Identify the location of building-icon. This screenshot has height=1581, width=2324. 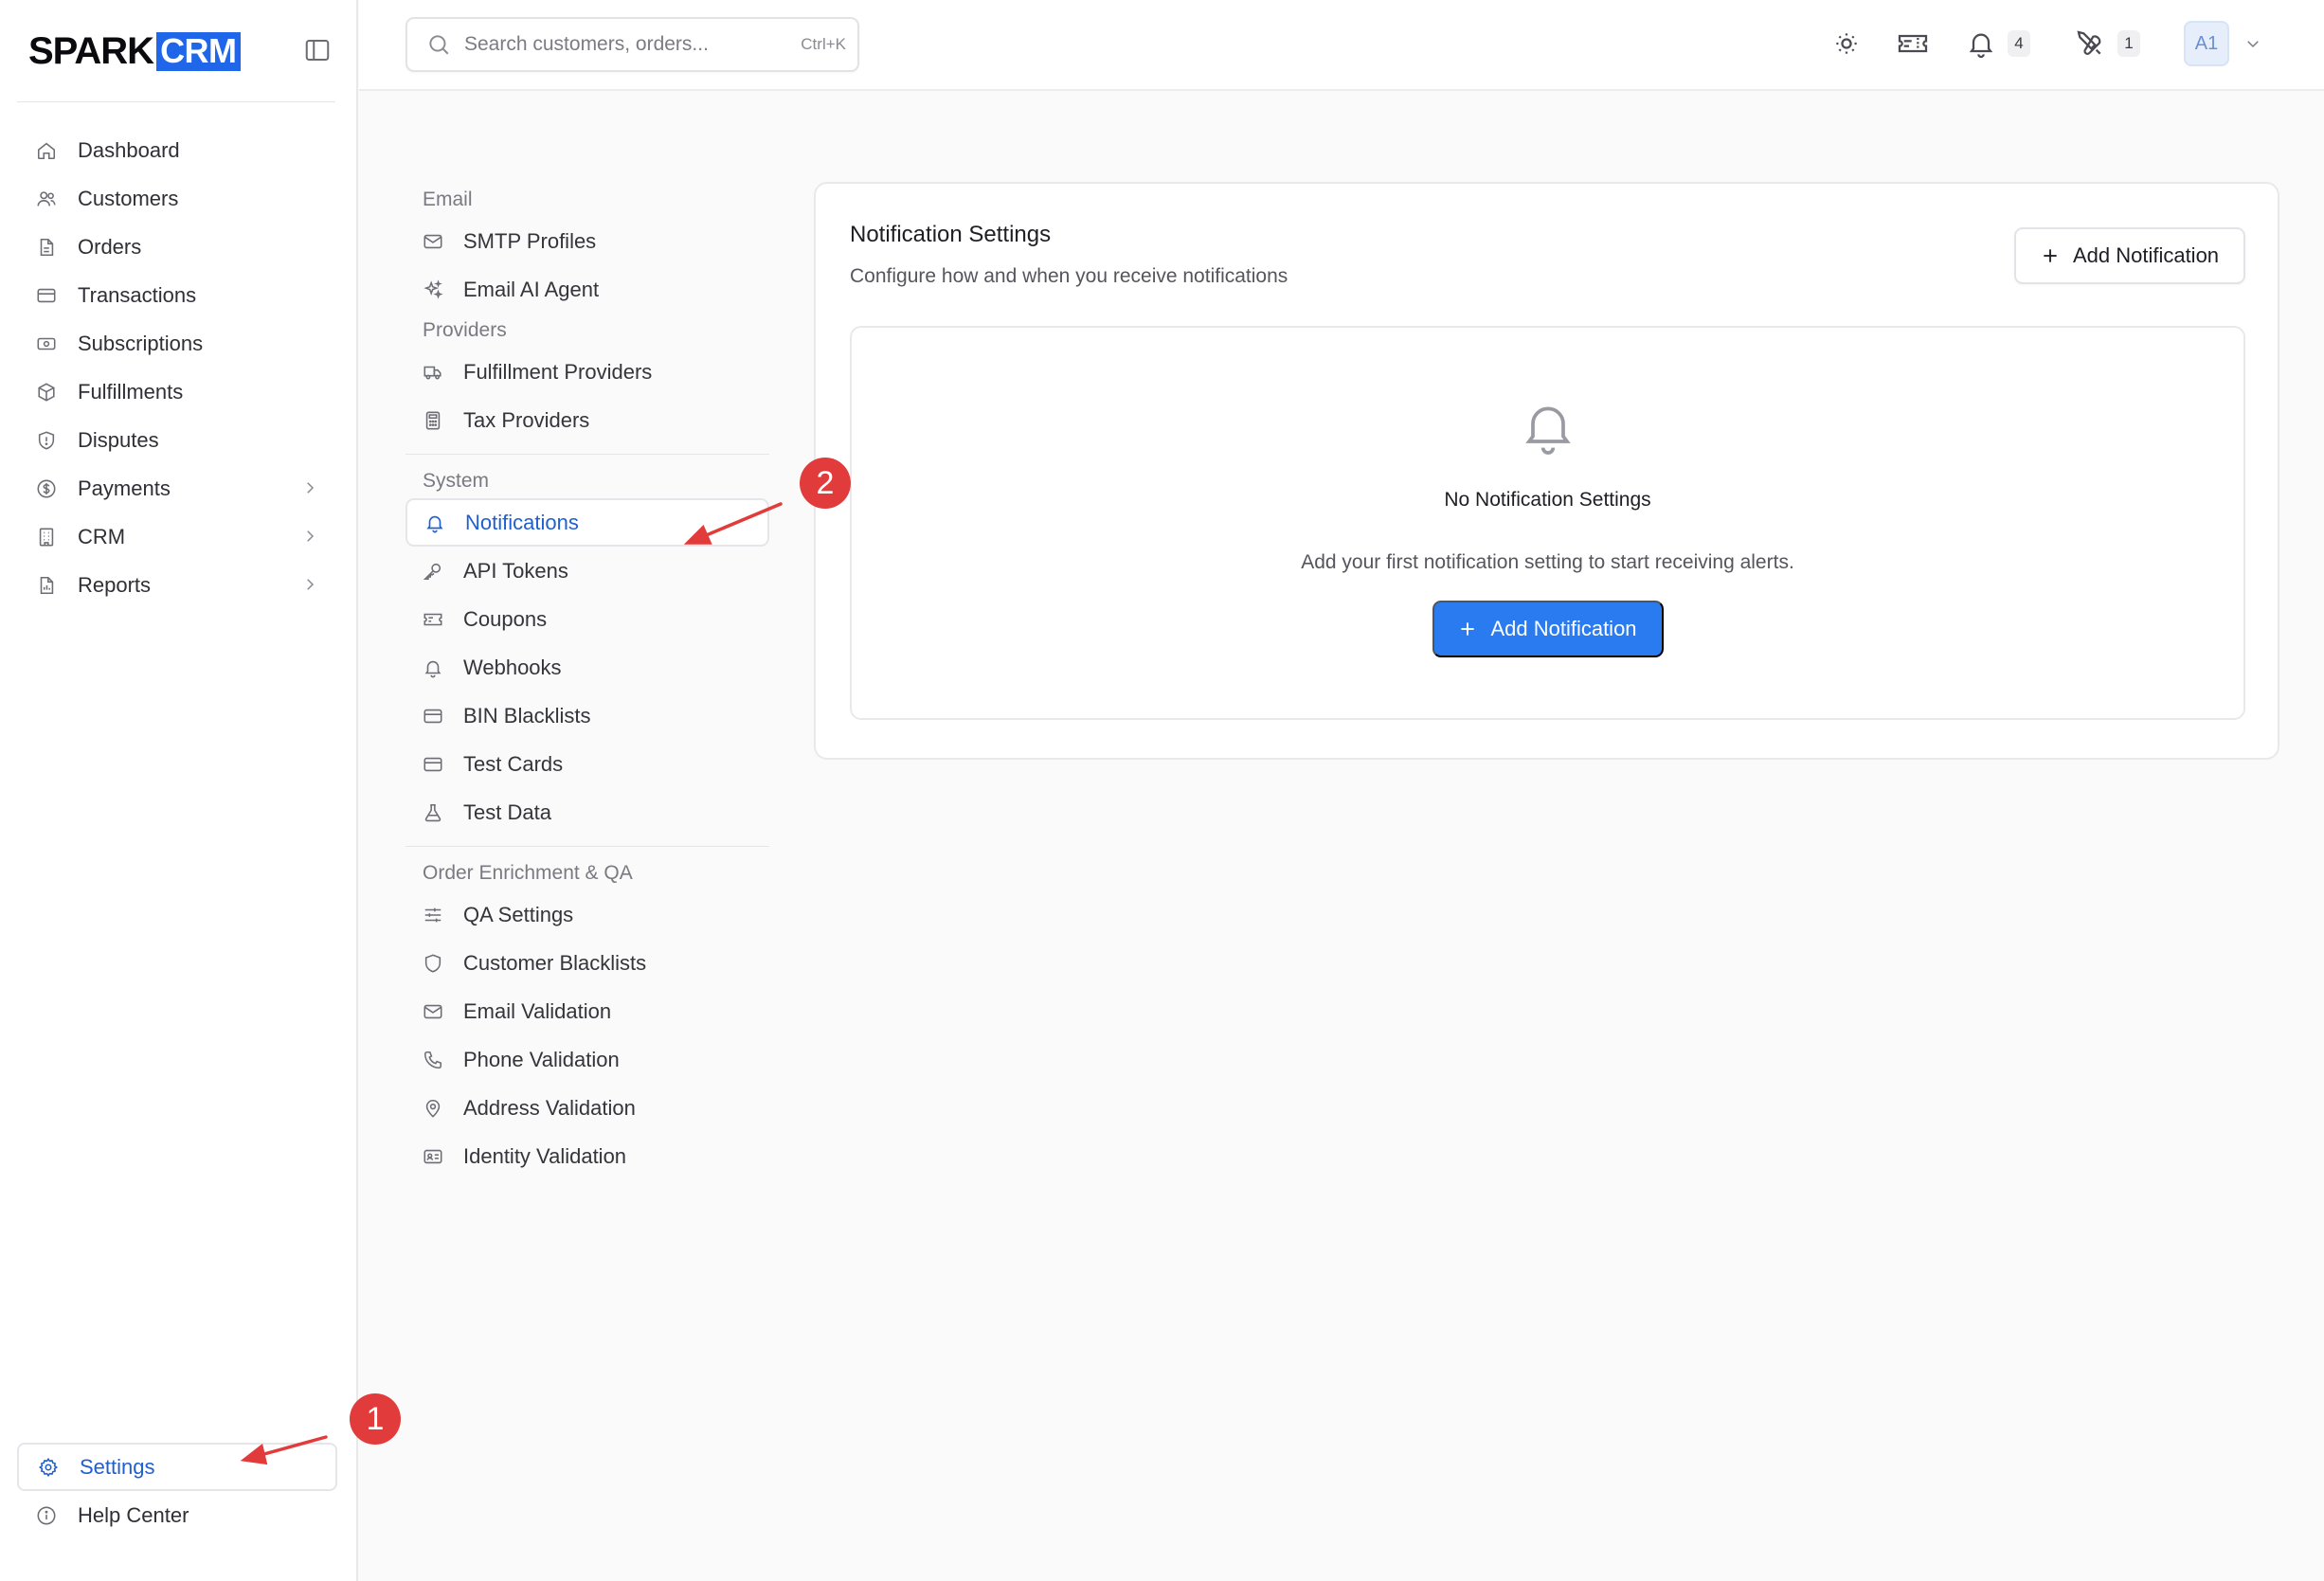
(46, 537).